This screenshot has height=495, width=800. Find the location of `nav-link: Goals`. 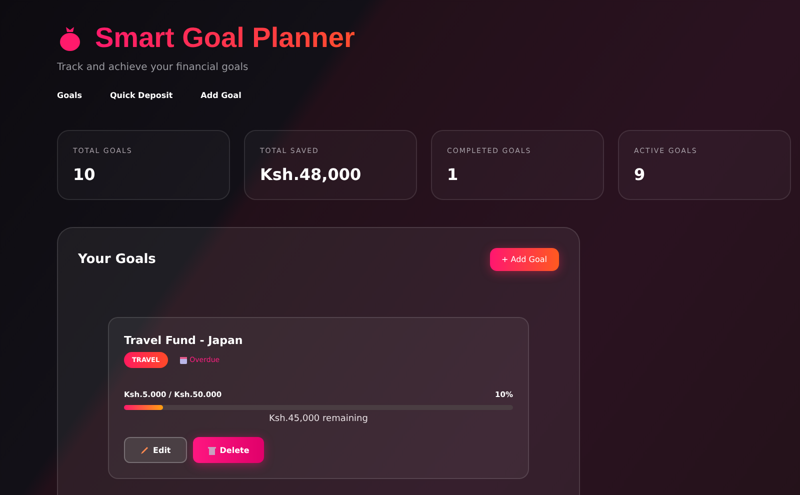

nav-link: Goals is located at coordinates (69, 95).